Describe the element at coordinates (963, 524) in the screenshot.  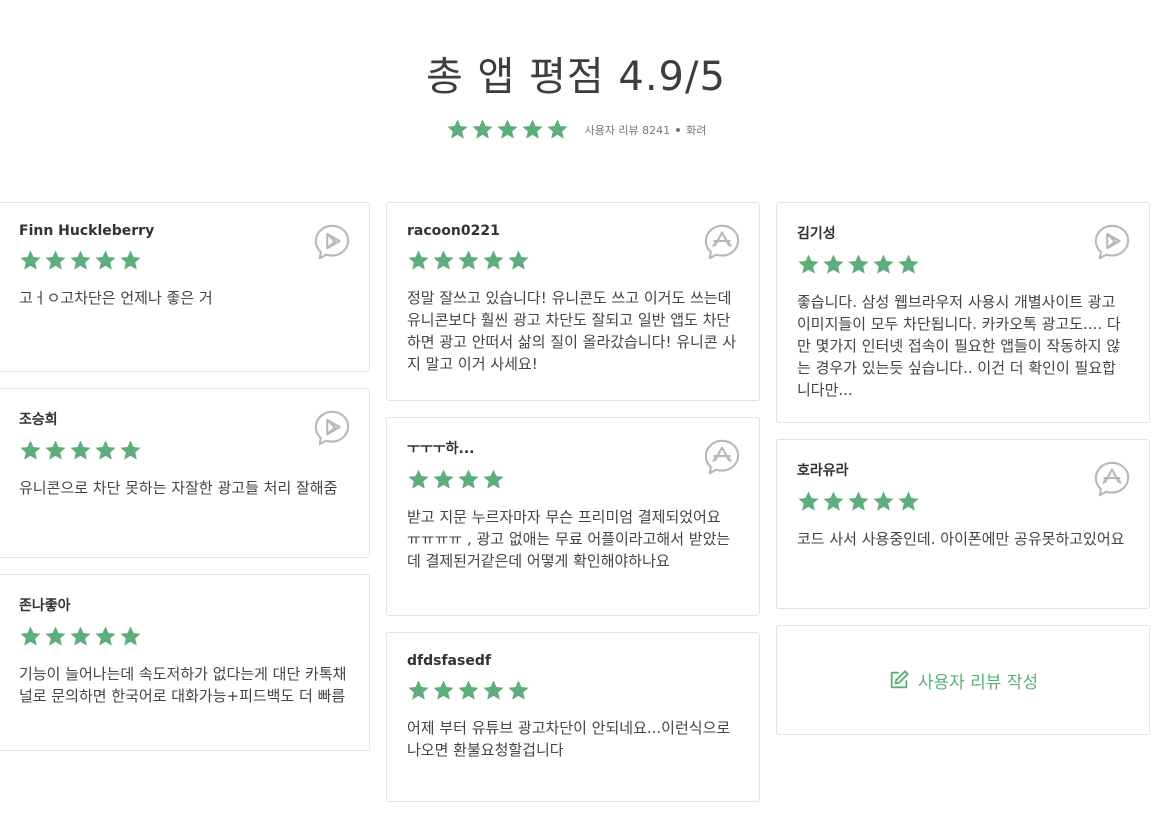
I see `review-card: 호라유라 코드 사서 사용중인데. 아이폰에만 공유못하고있어요` at that location.